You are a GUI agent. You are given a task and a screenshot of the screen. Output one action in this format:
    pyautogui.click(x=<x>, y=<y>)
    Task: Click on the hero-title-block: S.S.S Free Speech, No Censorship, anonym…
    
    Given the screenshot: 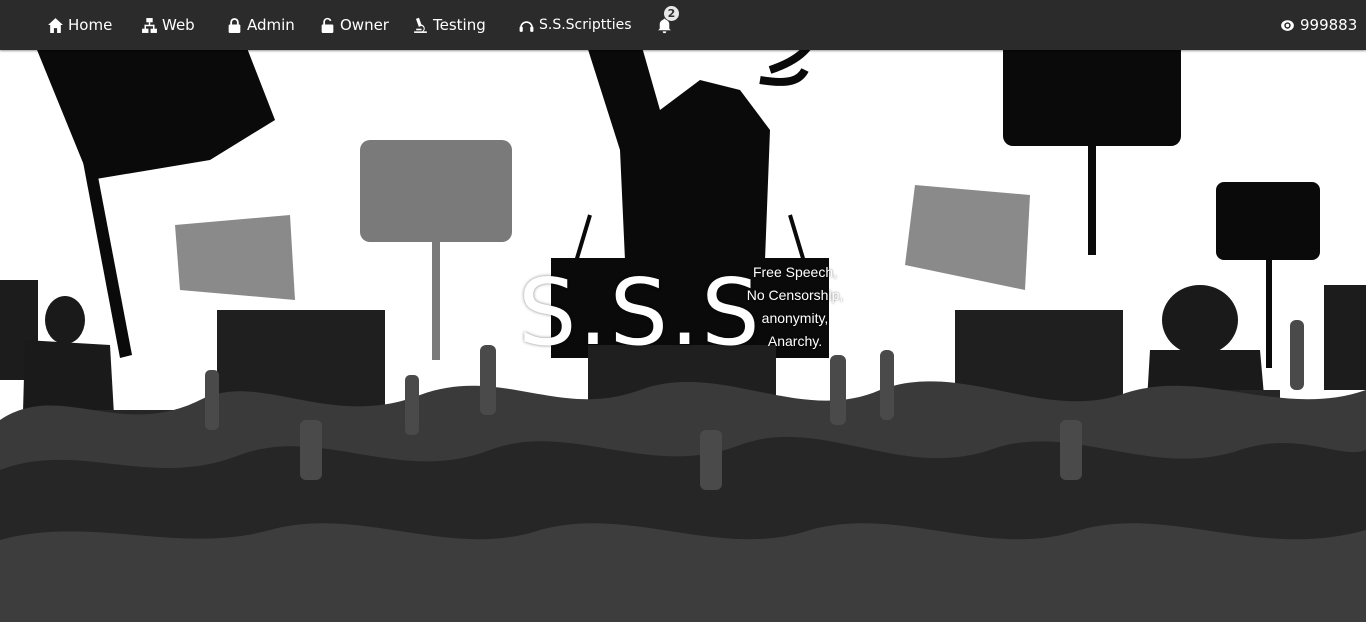 What is the action you would take?
    pyautogui.click(x=688, y=313)
    